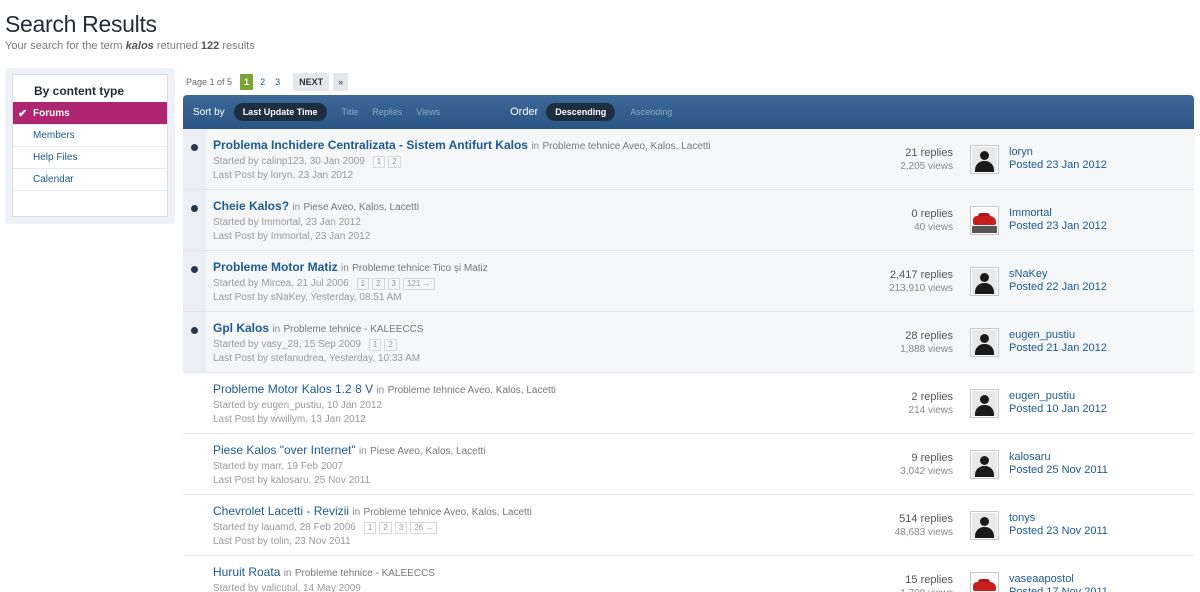 The height and width of the screenshot is (592, 1200). What do you see at coordinates (311, 82) in the screenshot?
I see `next-page-button: NEXT` at bounding box center [311, 82].